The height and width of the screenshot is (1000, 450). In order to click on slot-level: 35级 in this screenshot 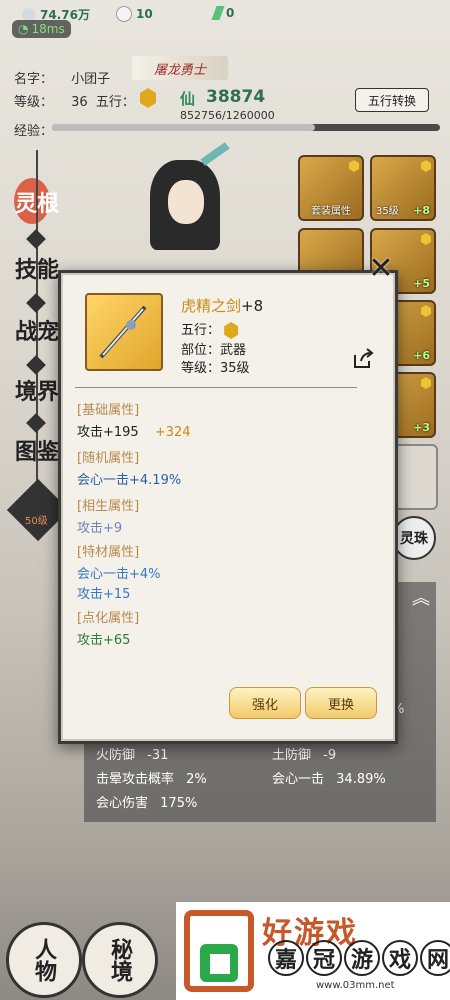, I will do `click(387, 211)`.